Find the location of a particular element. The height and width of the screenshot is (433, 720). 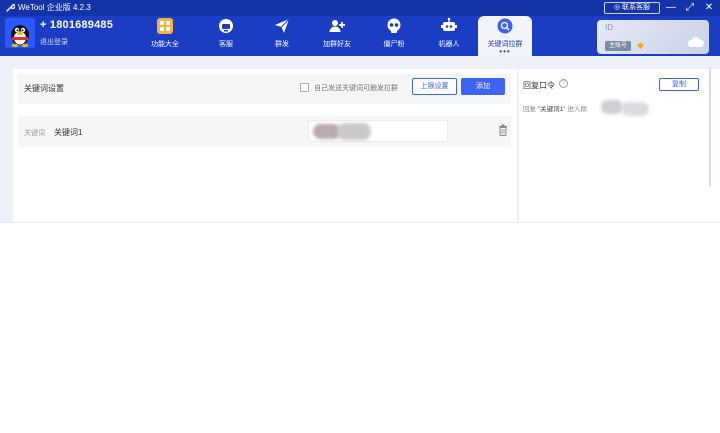

close-icon: ✕ is located at coordinates (709, 8).